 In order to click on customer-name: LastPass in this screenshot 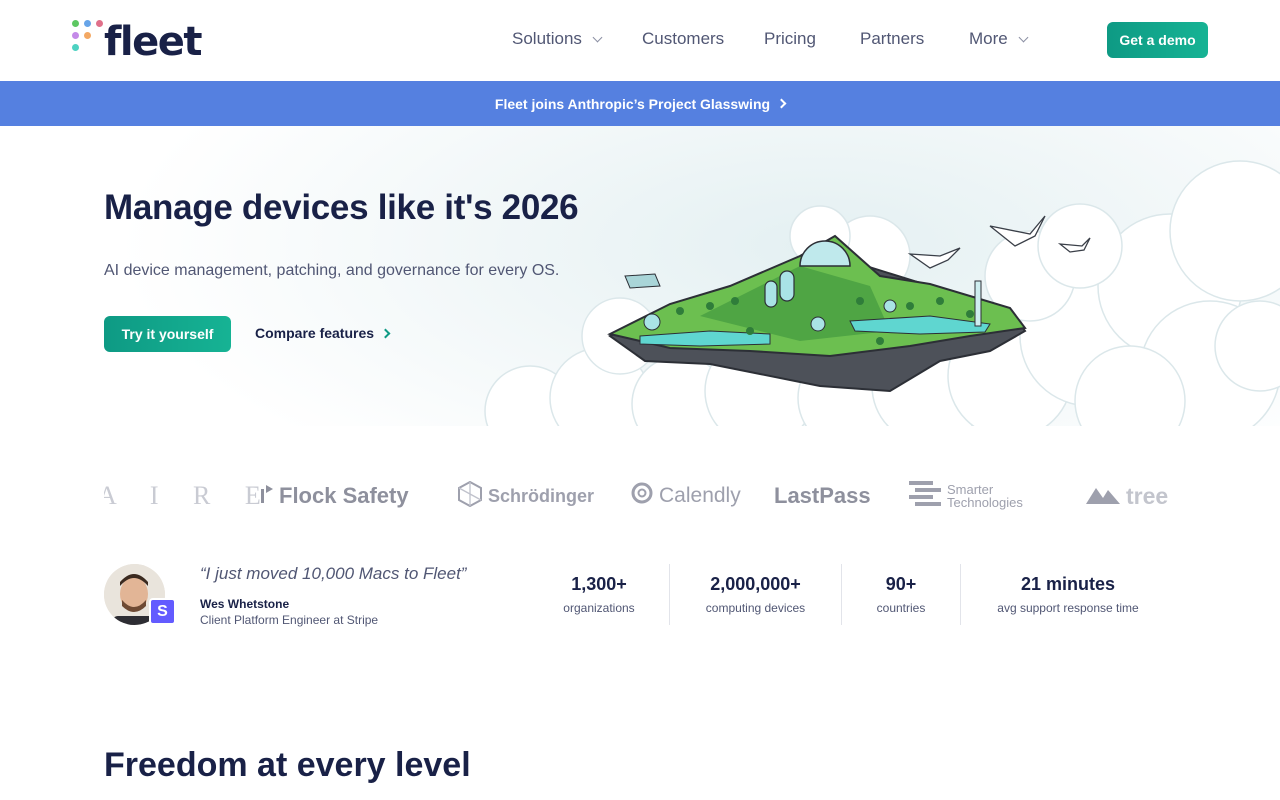, I will do `click(822, 495)`.